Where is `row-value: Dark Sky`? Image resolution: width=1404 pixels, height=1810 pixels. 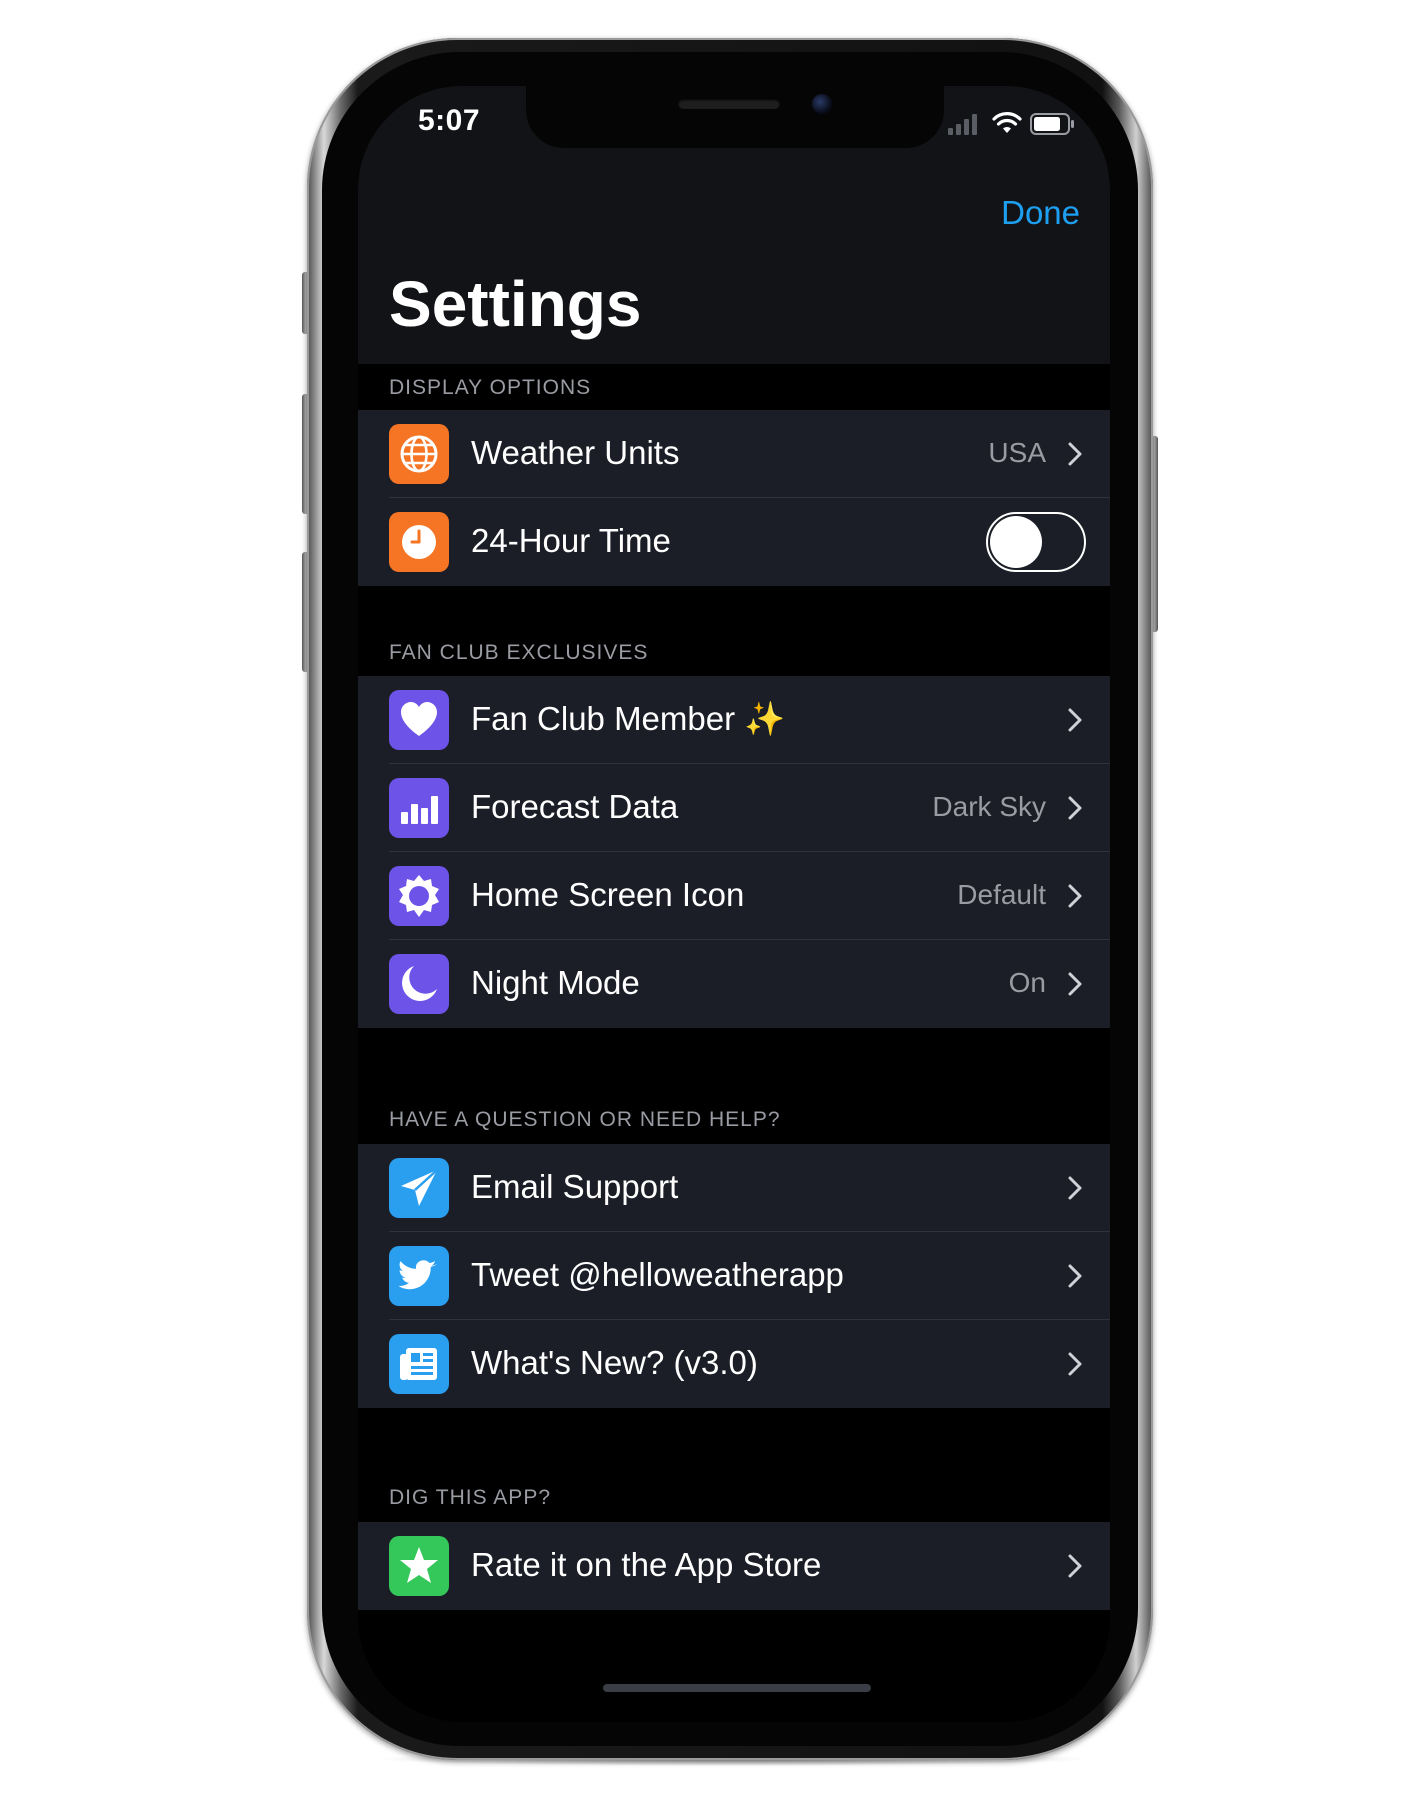 row-value: Dark Sky is located at coordinates (989, 806).